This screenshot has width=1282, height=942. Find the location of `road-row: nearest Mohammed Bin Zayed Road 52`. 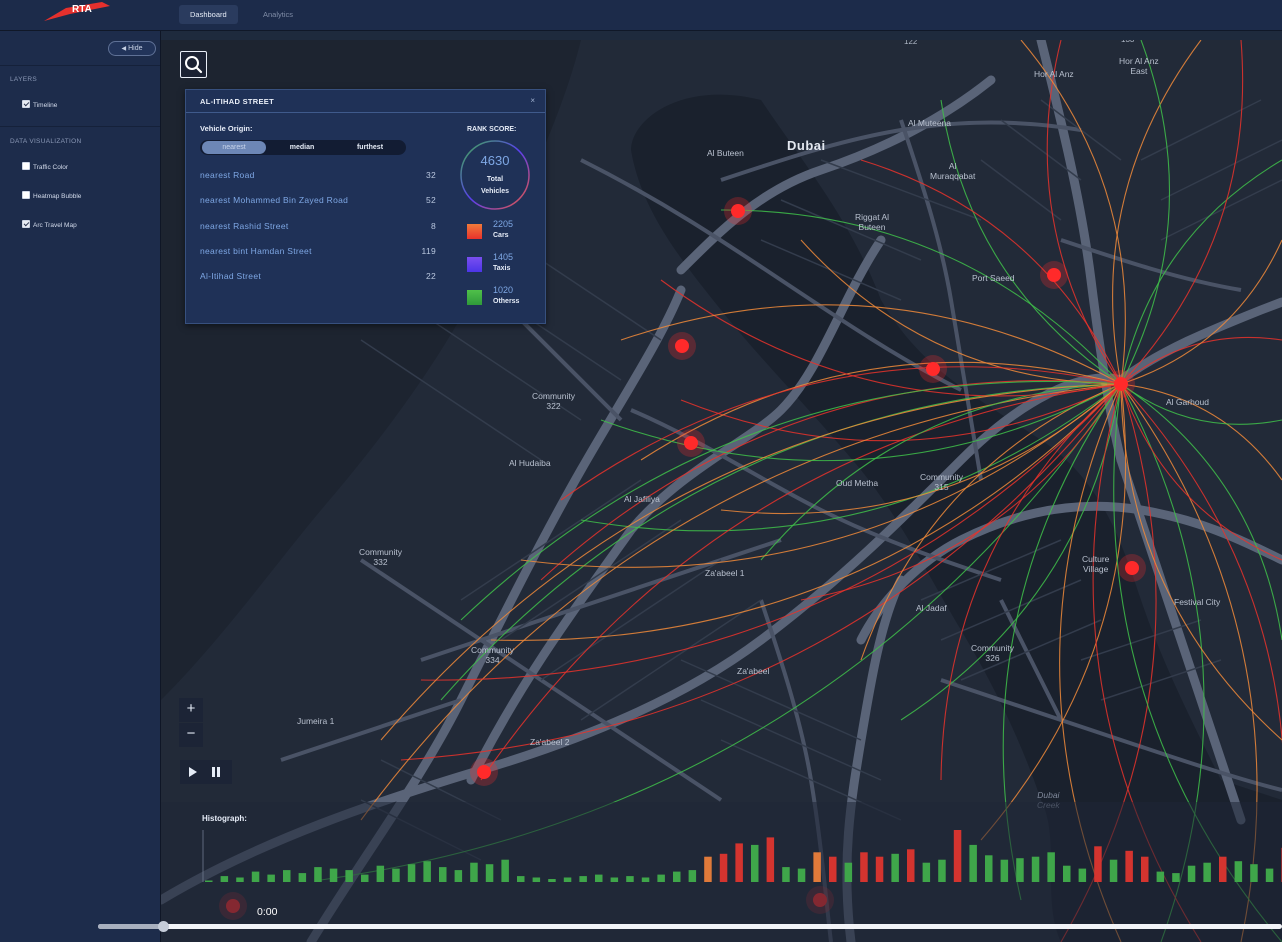

road-row: nearest Mohammed Bin Zayed Road 52 is located at coordinates (318, 201).